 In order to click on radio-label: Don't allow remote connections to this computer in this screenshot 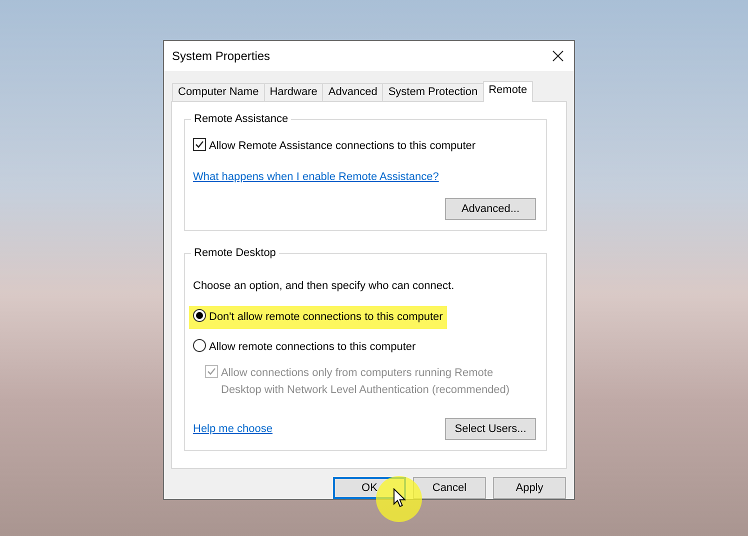, I will do `click(326, 318)`.